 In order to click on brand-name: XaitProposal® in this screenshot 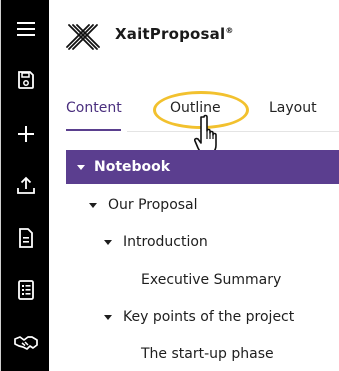, I will do `click(174, 34)`.